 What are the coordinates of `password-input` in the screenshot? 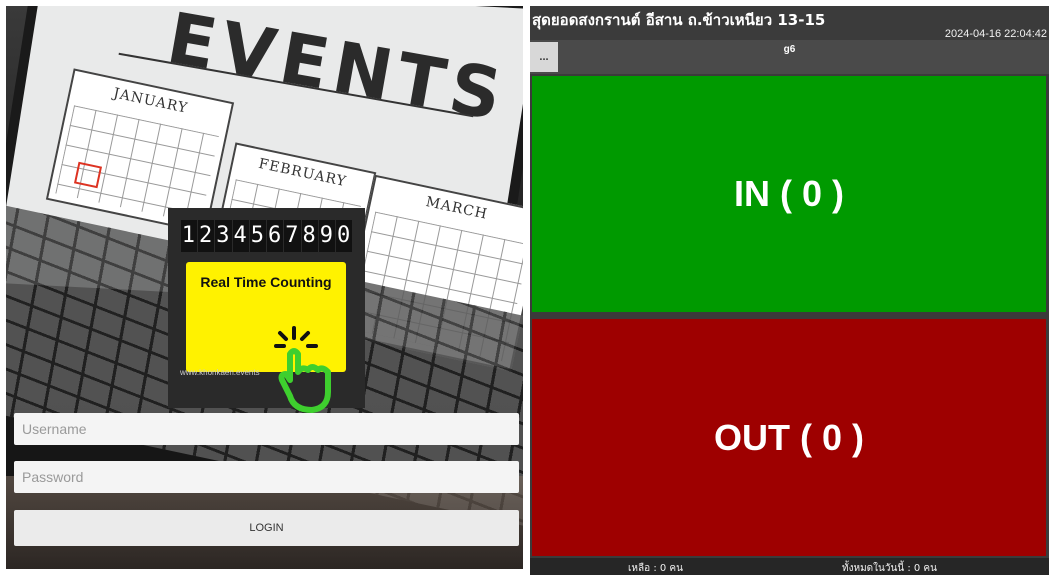 It's located at (266, 477).